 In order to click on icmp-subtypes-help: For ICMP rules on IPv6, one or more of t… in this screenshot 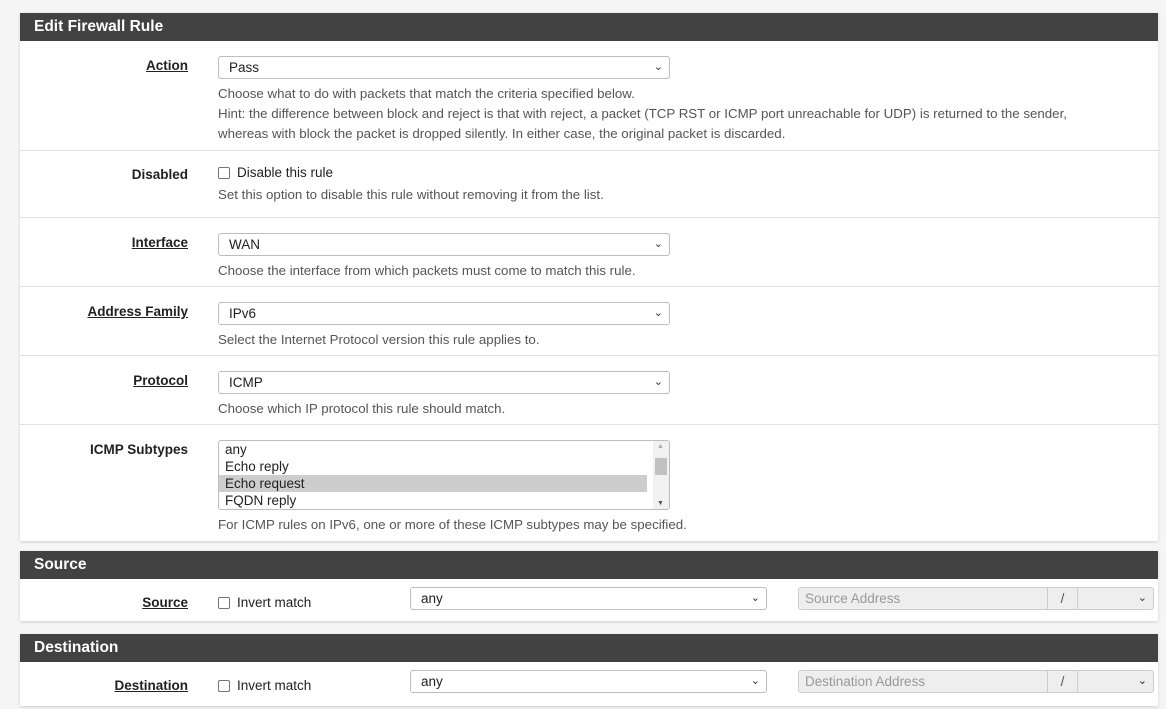, I will do `click(452, 524)`.